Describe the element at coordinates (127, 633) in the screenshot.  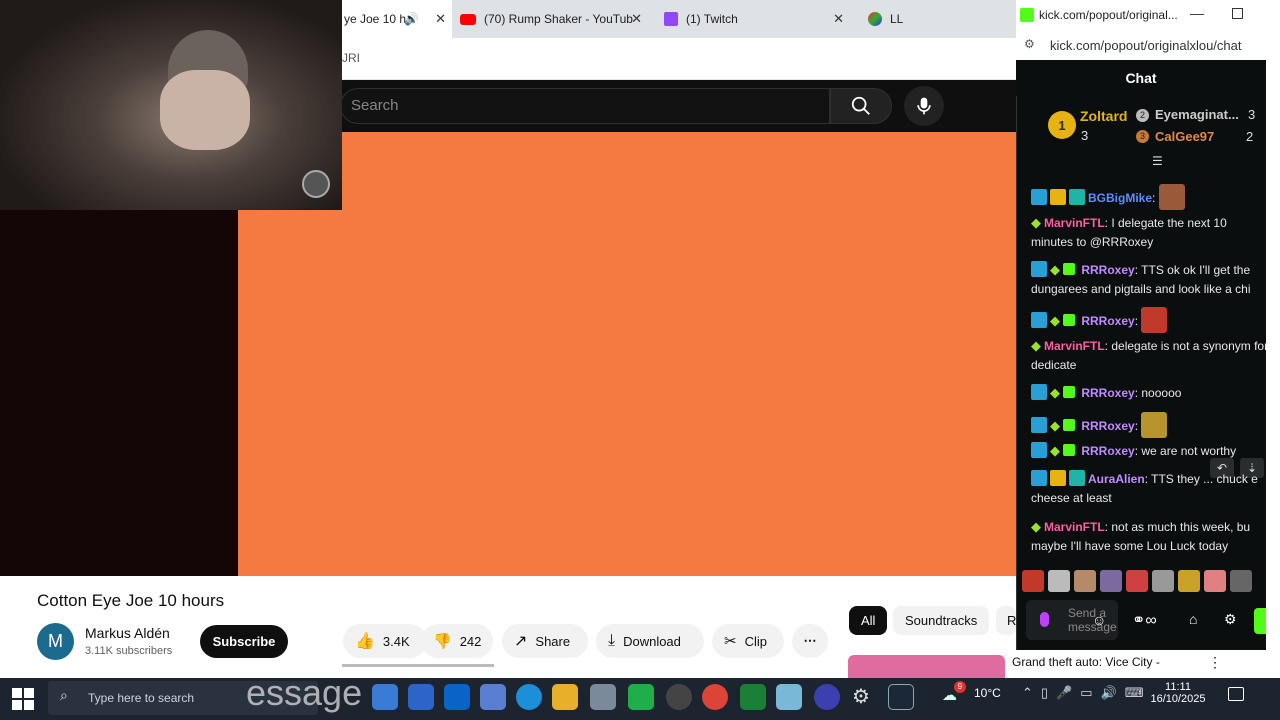
I see `channel-name: Markus Aldén` at that location.